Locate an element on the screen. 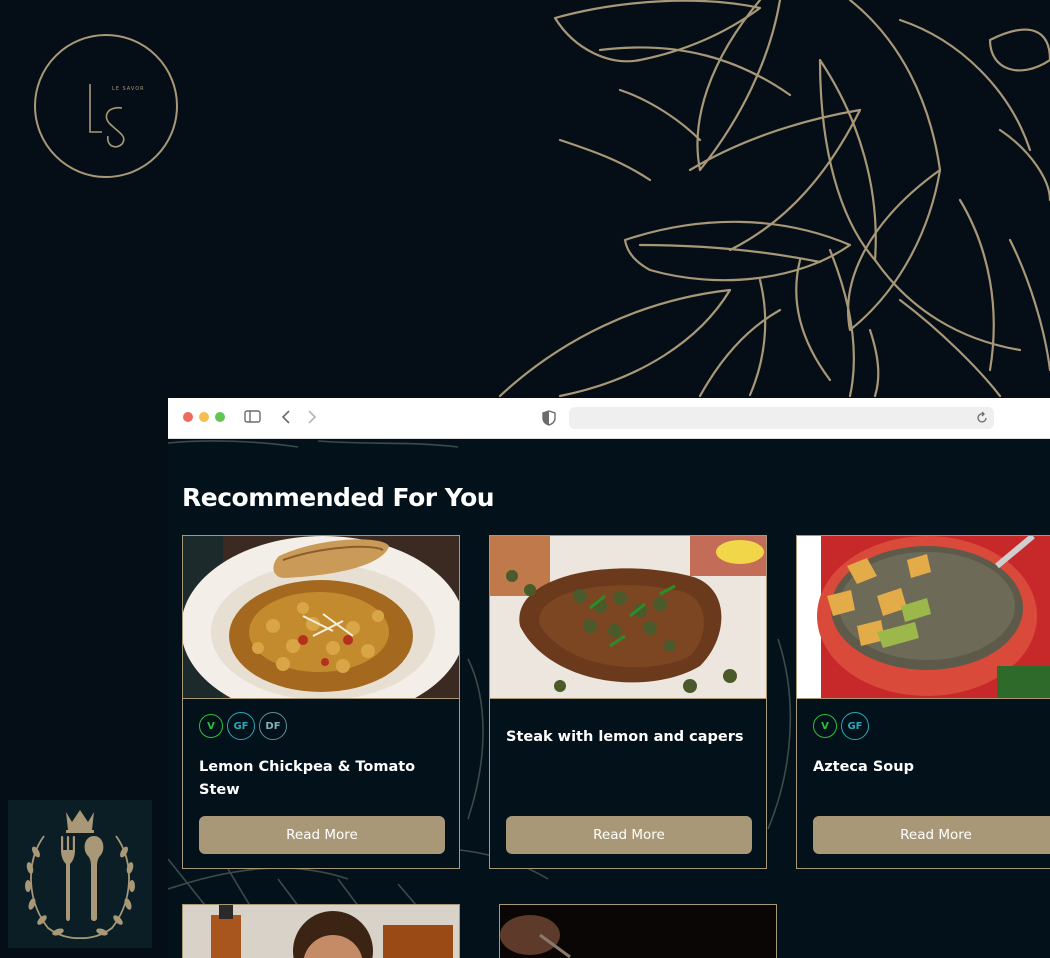 Image resolution: width=1050 pixels, height=958 pixels. minimize-window-button is located at coordinates (204, 417).